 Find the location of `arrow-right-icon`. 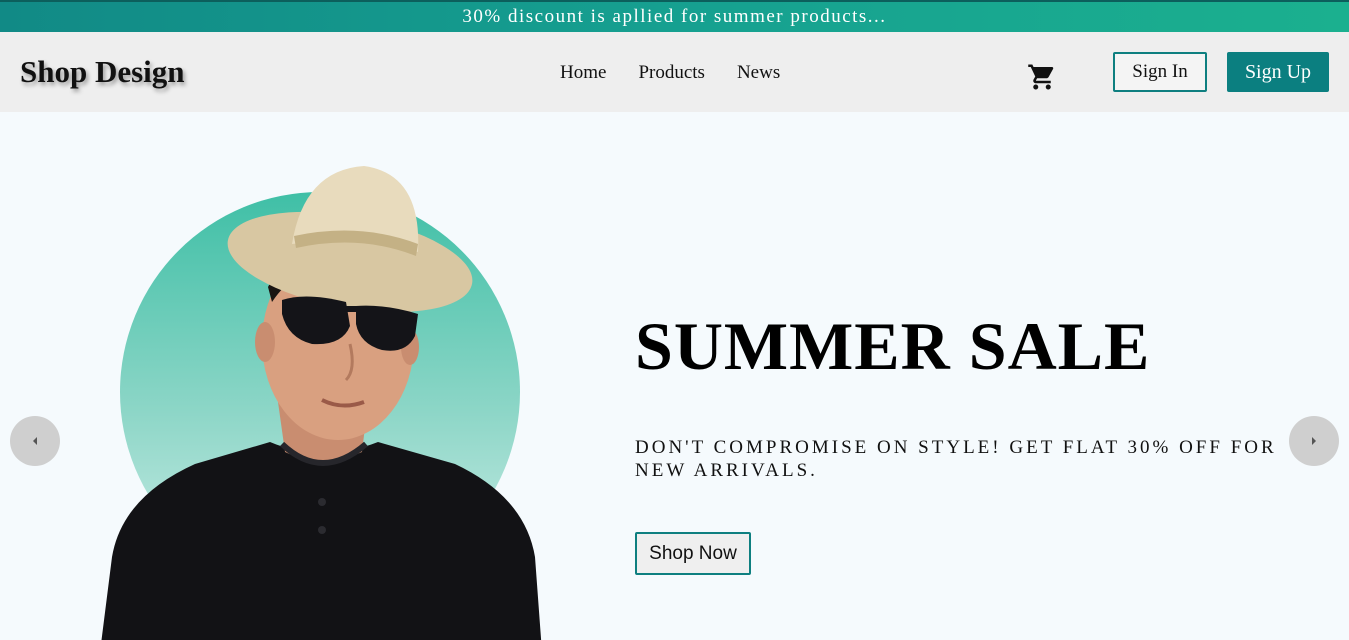

arrow-right-icon is located at coordinates (1314, 441).